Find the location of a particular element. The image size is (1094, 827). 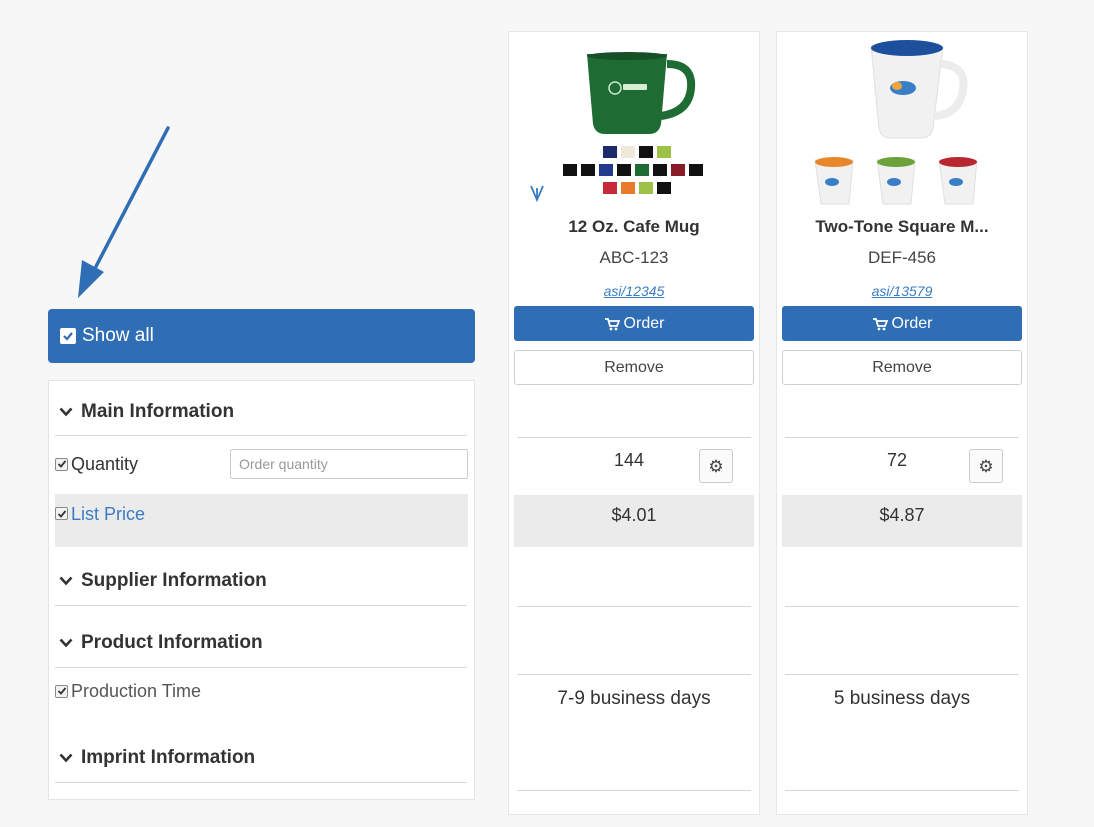

product-code: DEF-456 is located at coordinates (902, 257).